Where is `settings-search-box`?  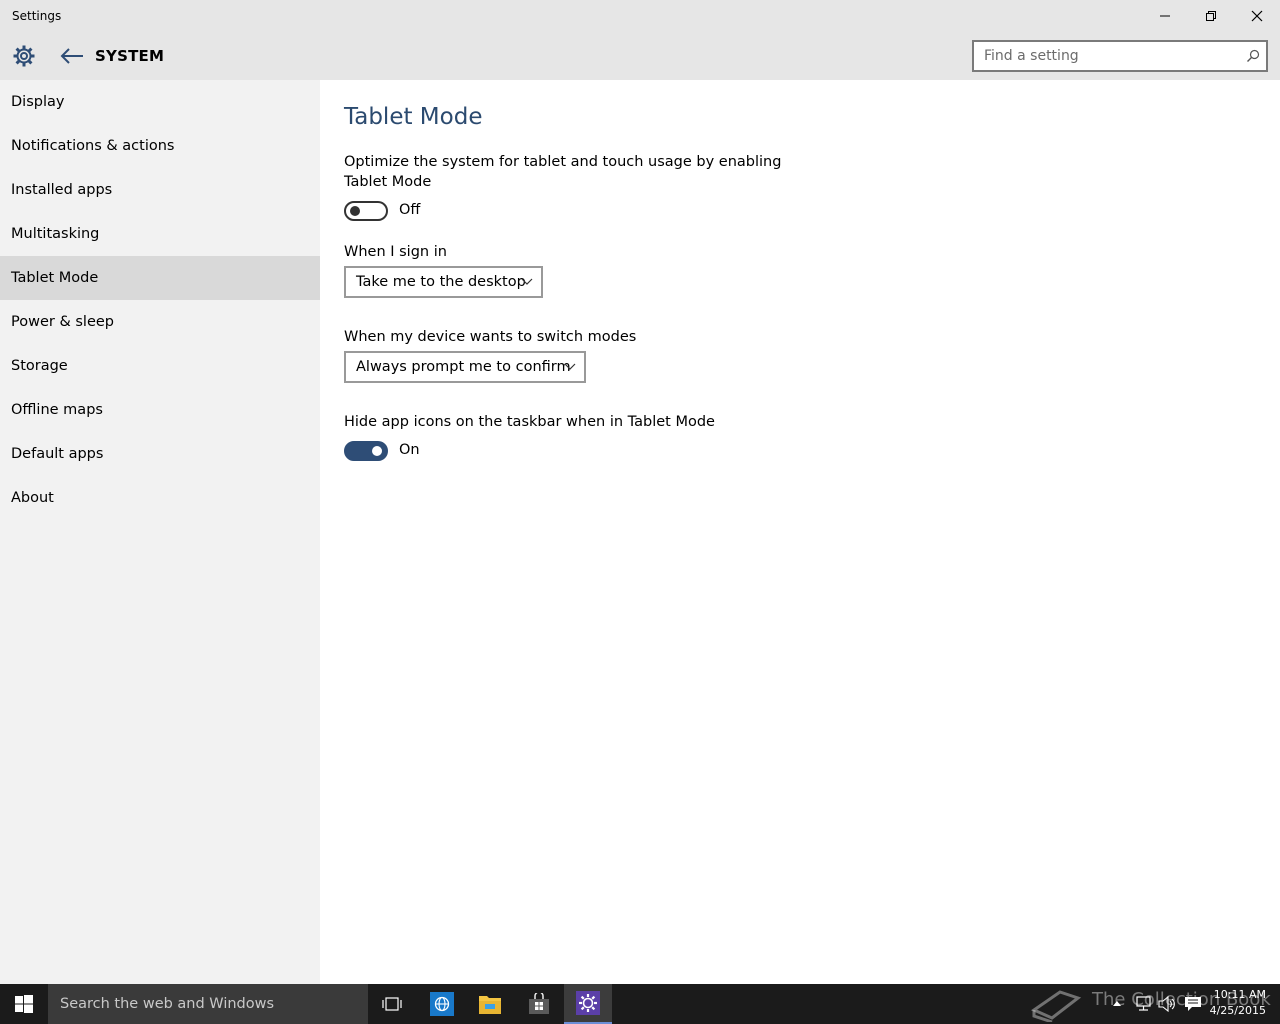 settings-search-box is located at coordinates (1120, 56).